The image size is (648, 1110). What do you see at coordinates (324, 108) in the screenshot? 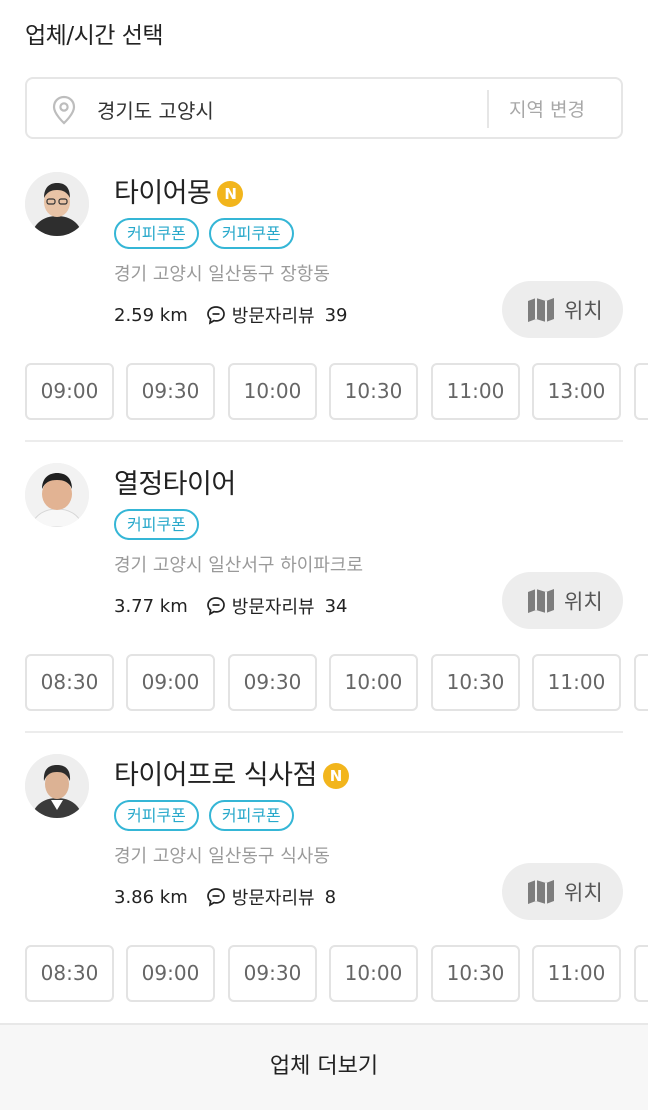
I see `region-selector: 경기도 고양시 지역 변경` at bounding box center [324, 108].